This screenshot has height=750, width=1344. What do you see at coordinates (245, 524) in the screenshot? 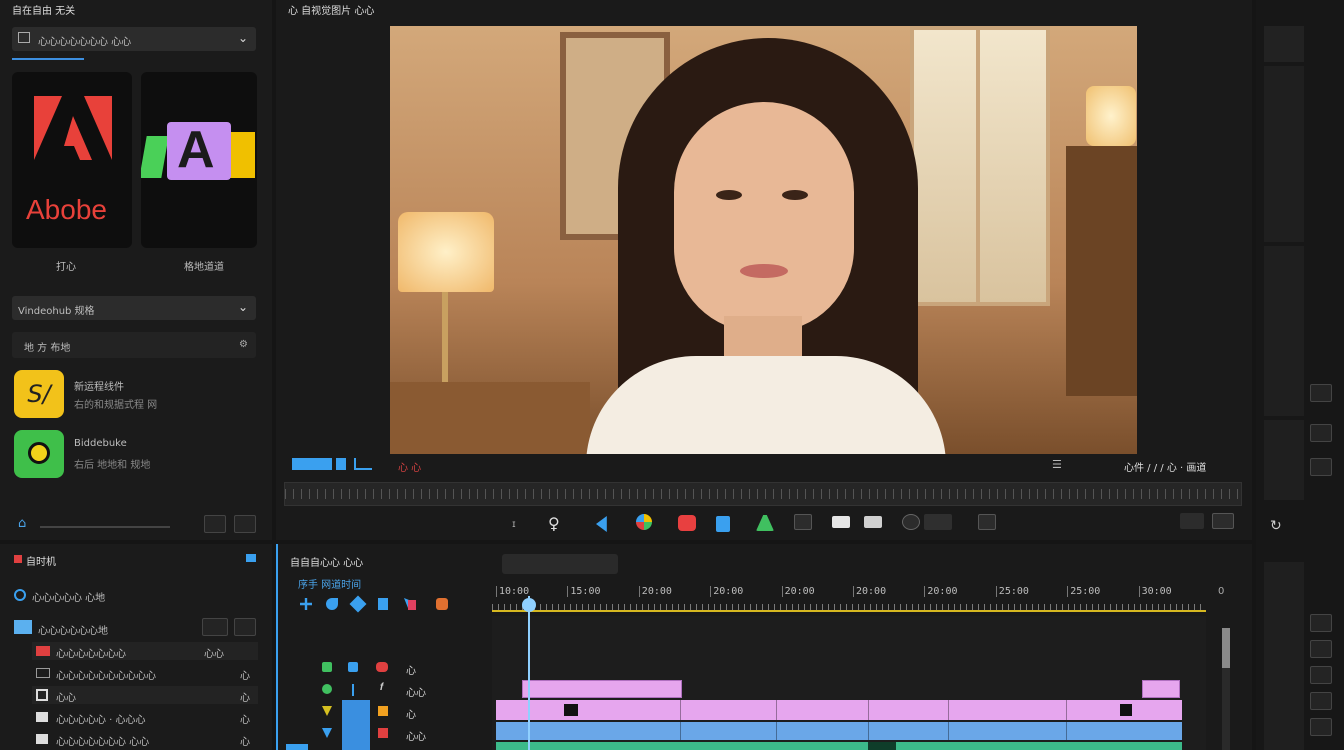
I see `new-item-button` at bounding box center [245, 524].